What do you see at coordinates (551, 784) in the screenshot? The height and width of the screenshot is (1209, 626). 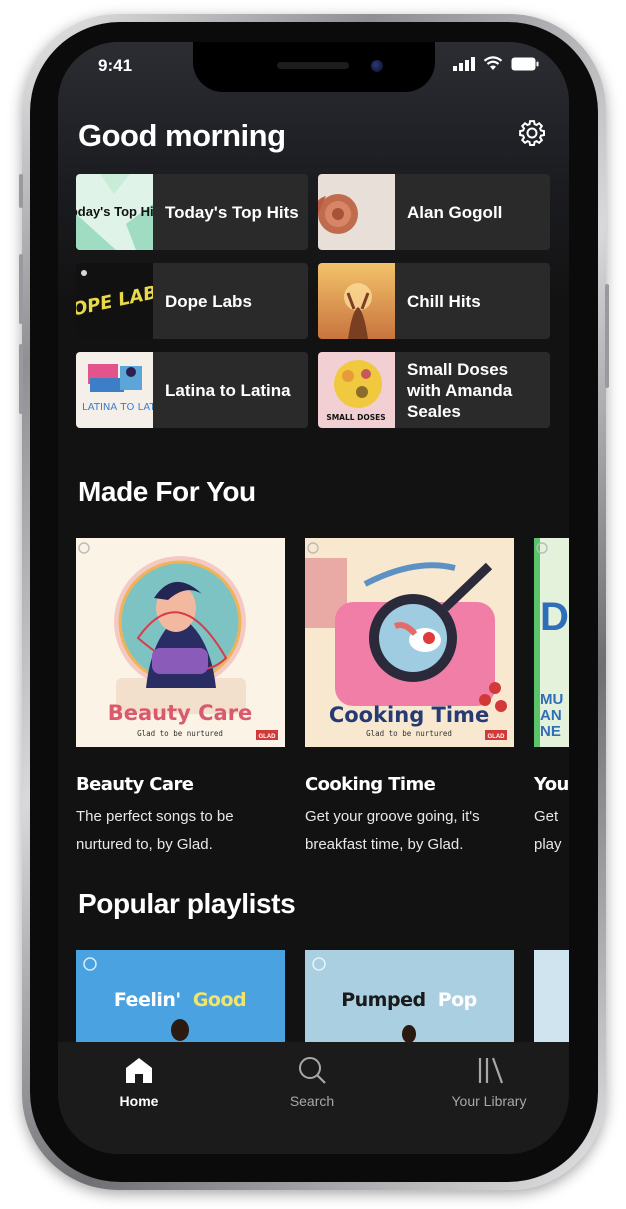 I see `card-title: You` at bounding box center [551, 784].